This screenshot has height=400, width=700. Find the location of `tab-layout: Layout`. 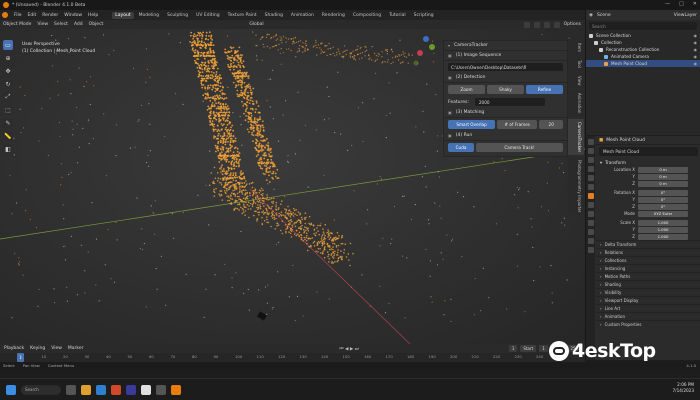

tab-layout: Layout is located at coordinates (123, 15).